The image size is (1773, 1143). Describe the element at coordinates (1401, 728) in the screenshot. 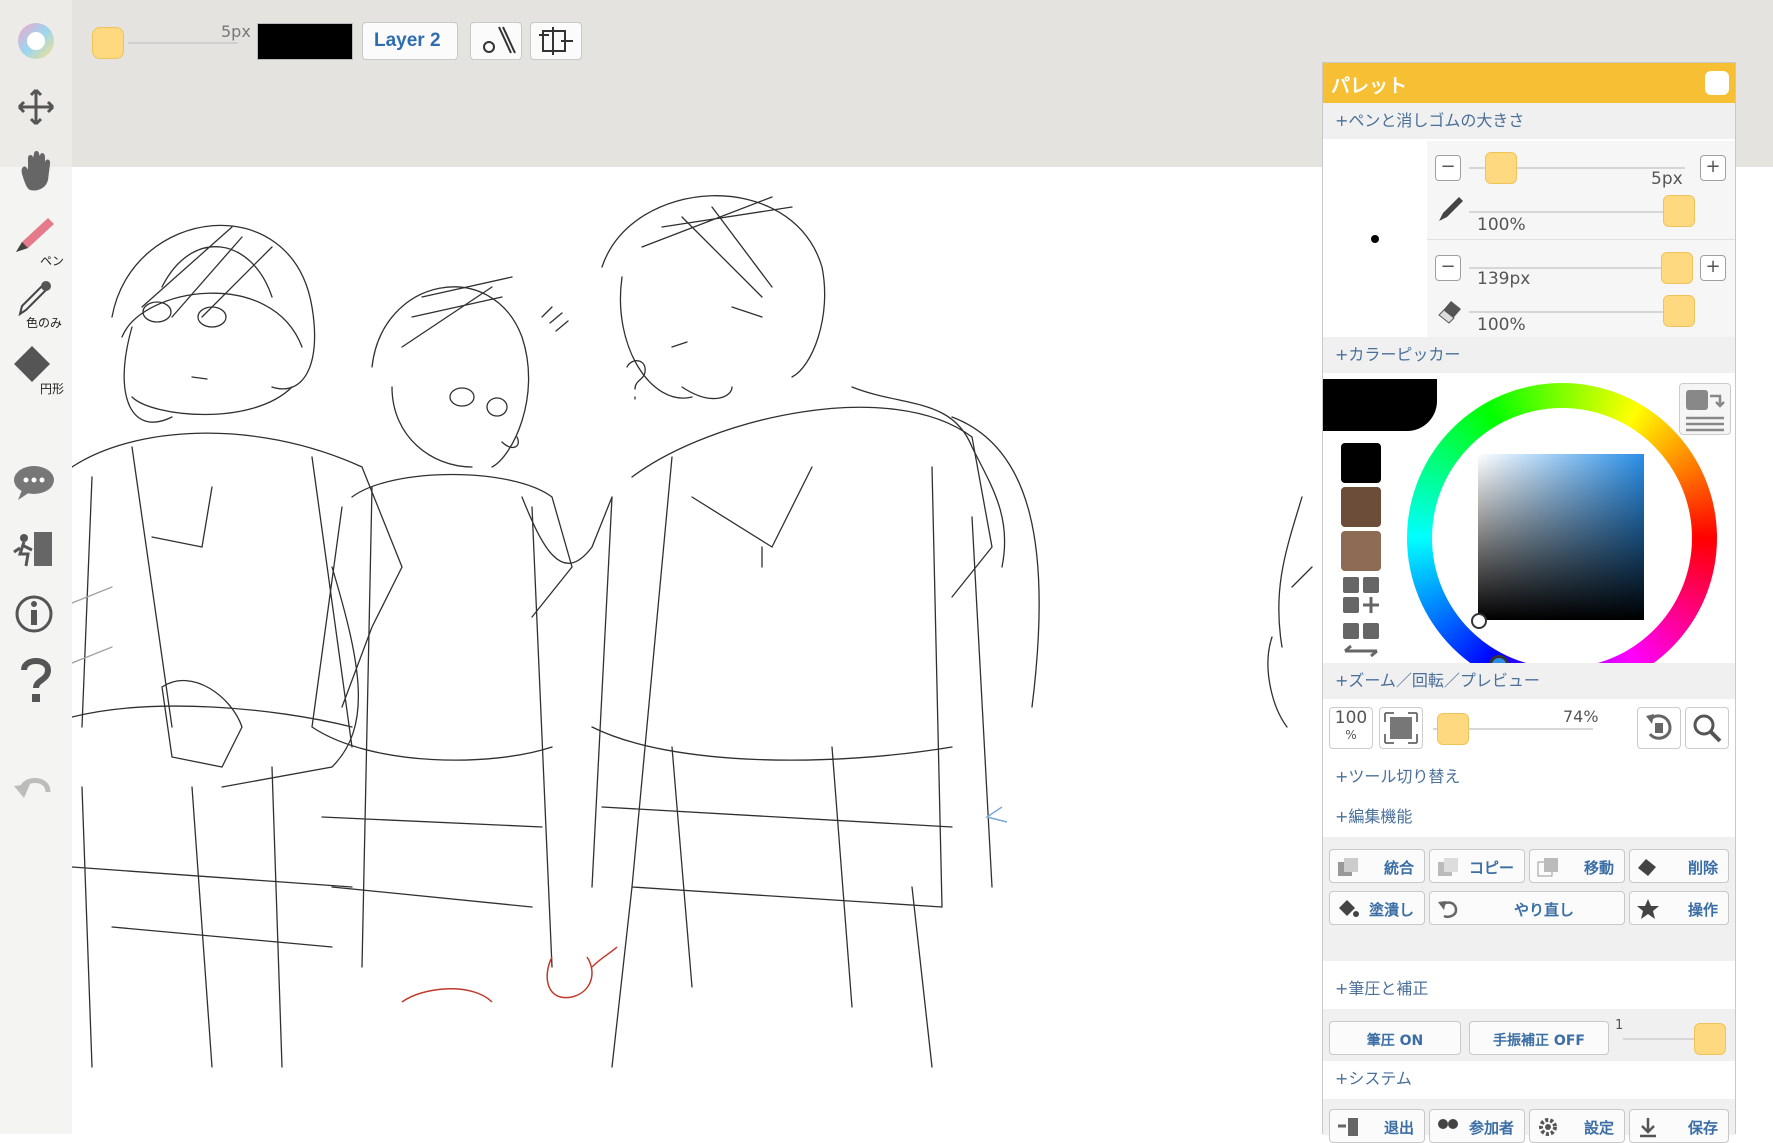

I see `fit-screen-button` at that location.